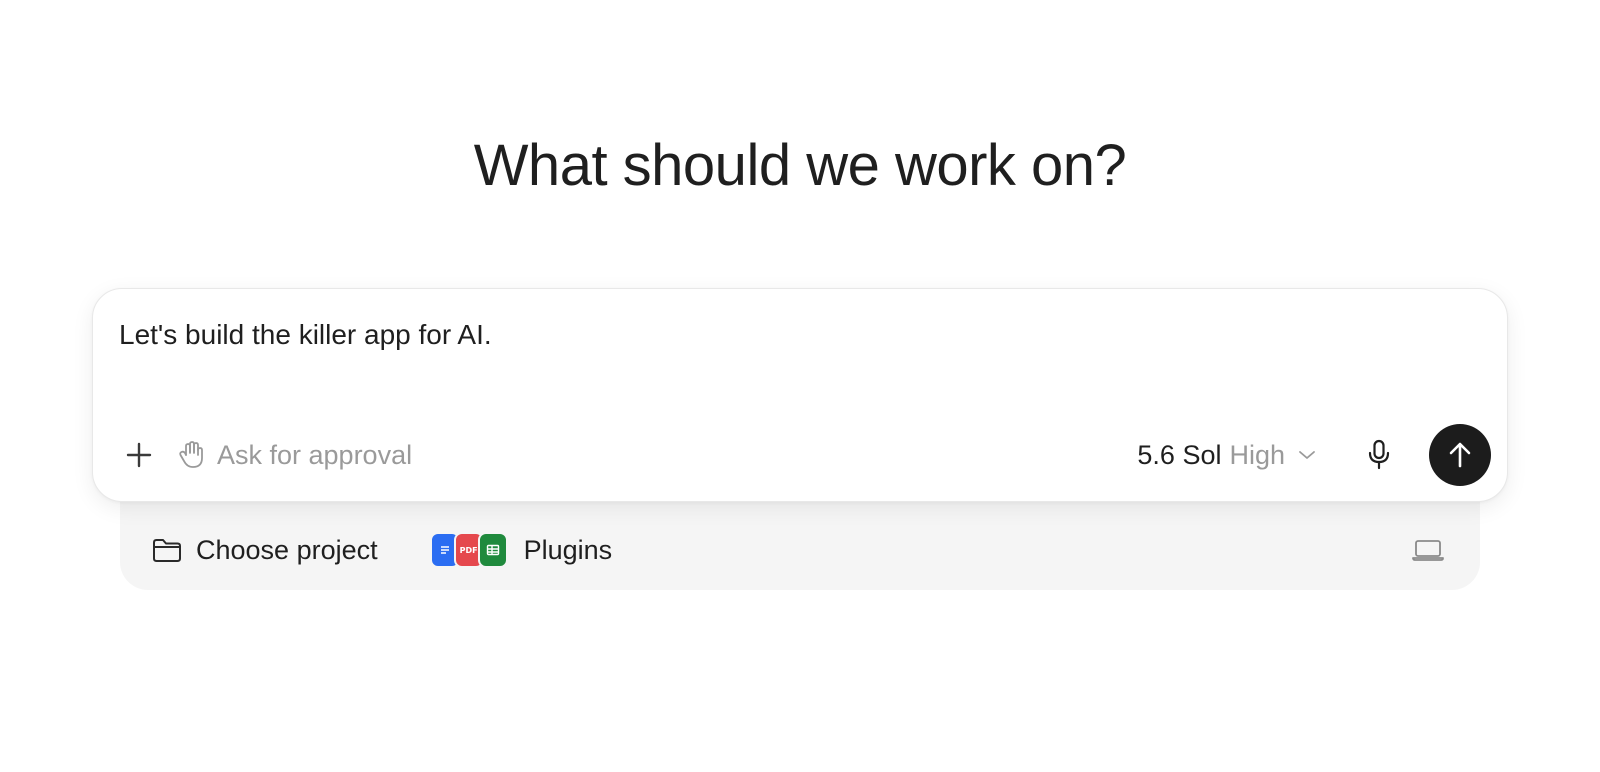 Image resolution: width=1600 pixels, height=772 pixels. I want to click on page-title: What should we work on?, so click(800, 165).